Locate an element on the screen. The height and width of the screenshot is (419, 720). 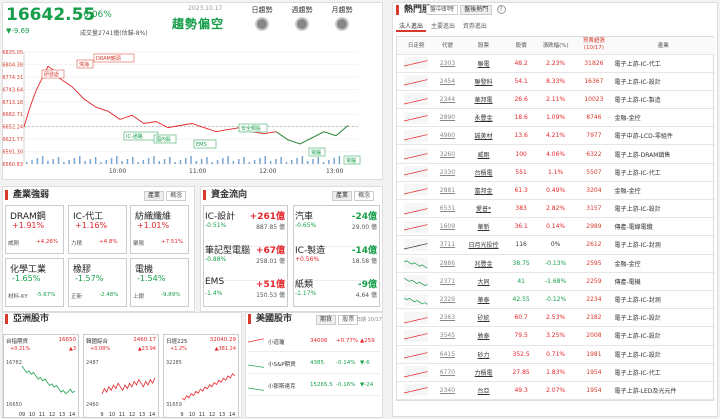
hot-stock-row: 6770 力積電 27.85 1.83% 1954 電子上游-IC-代工 is located at coordinates (556, 372).